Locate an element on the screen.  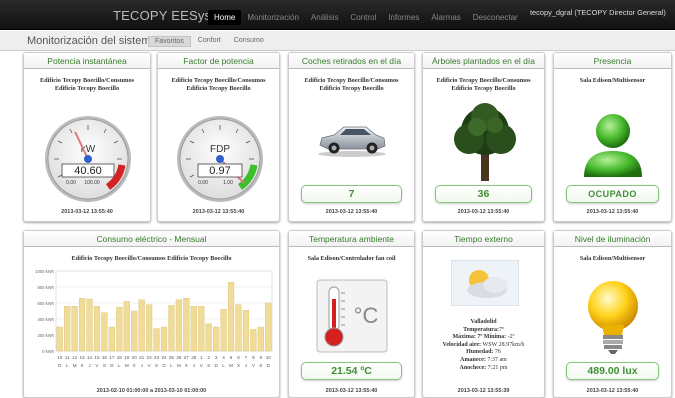
user-label: tecopy_dgral (TECOPY Director General) is located at coordinates (598, 12).